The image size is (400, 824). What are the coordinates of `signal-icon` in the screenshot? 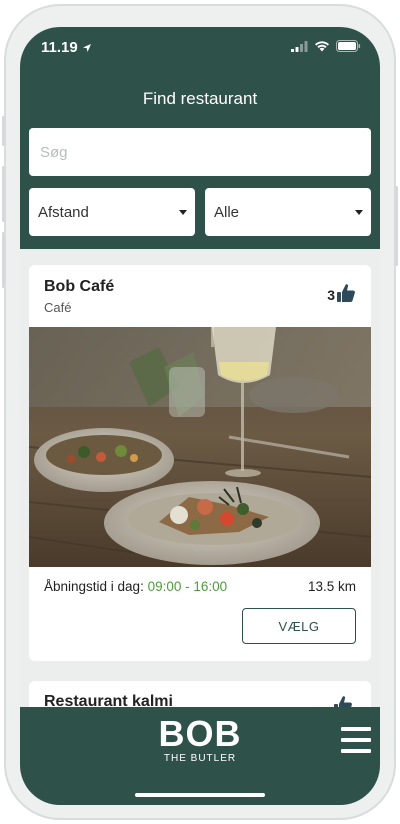 It's located at (299, 46).